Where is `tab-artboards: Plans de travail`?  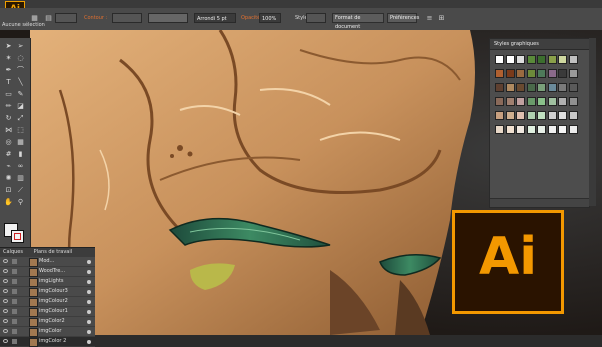
tab-artboards: Plans de travail is located at coordinates (53, 252).